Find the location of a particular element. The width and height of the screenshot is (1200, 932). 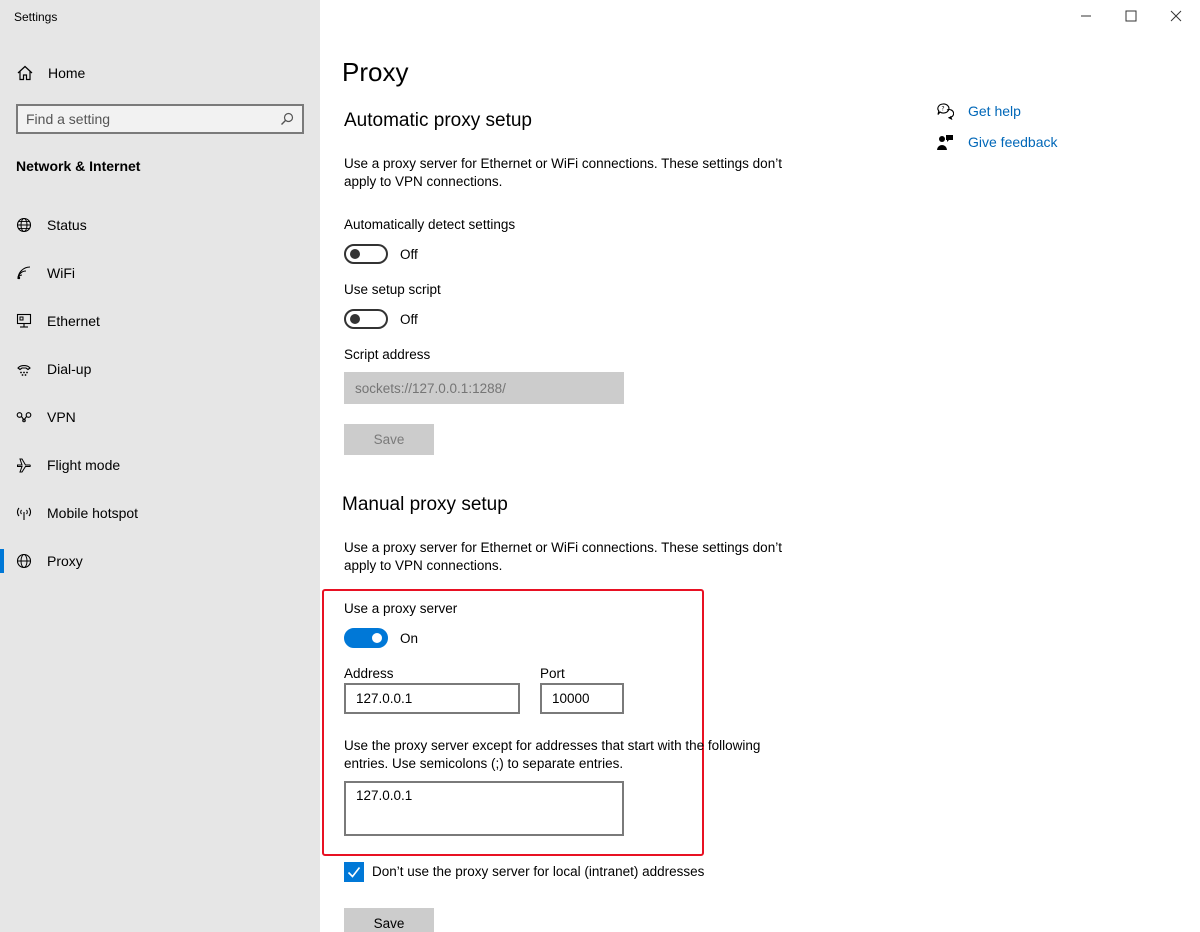

sidebar-item-label: WiFi is located at coordinates (61, 273).